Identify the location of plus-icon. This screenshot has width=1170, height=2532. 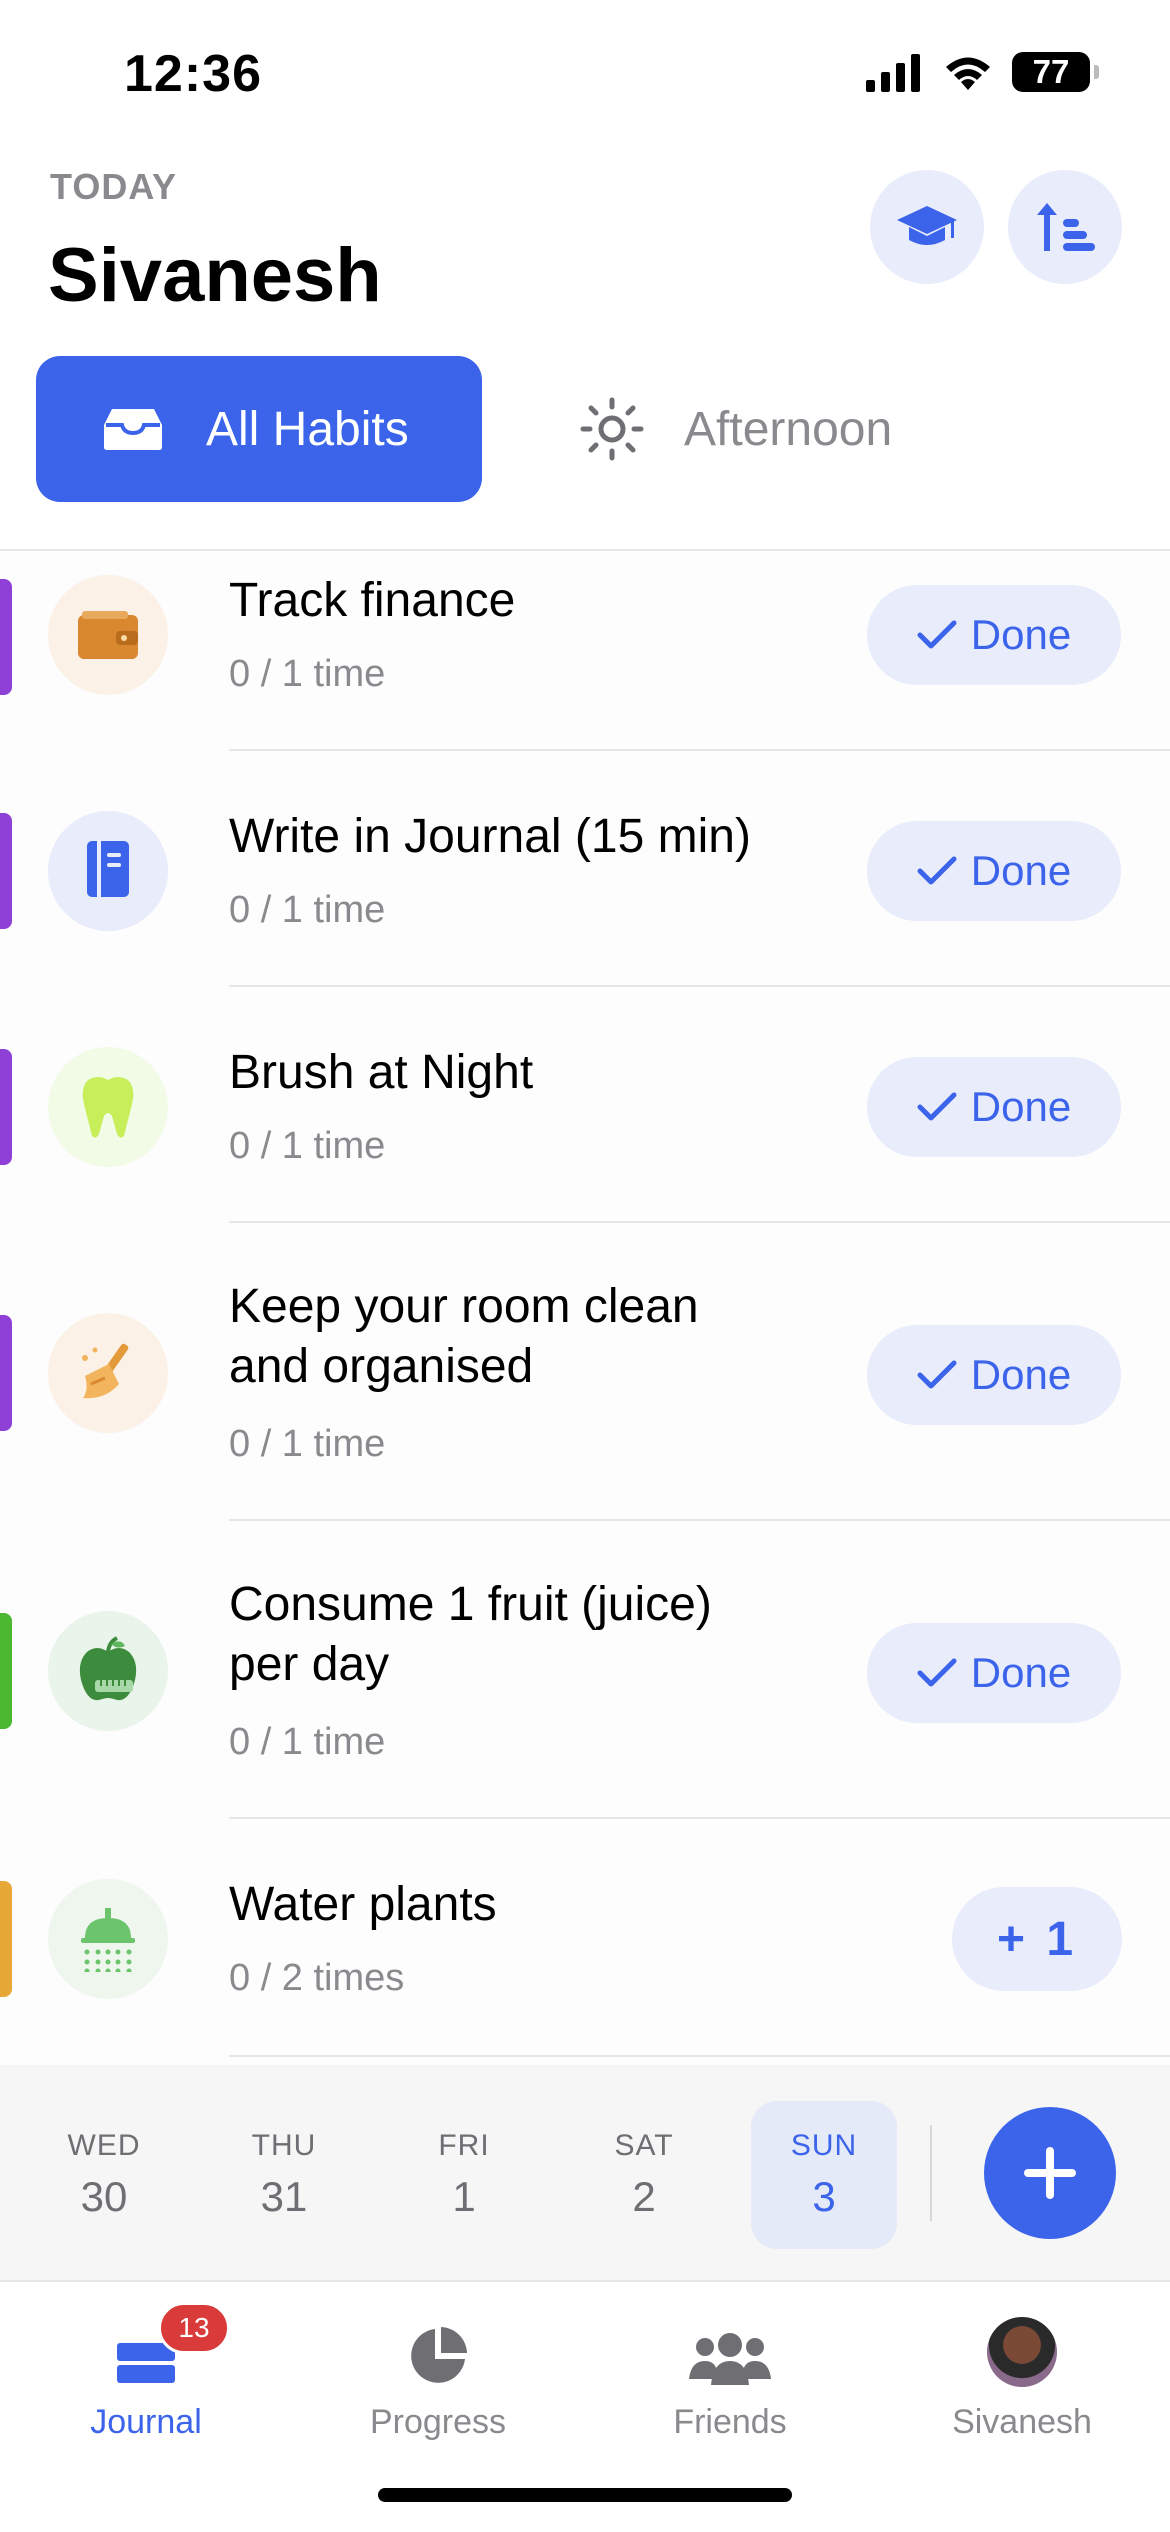
(1050, 2173).